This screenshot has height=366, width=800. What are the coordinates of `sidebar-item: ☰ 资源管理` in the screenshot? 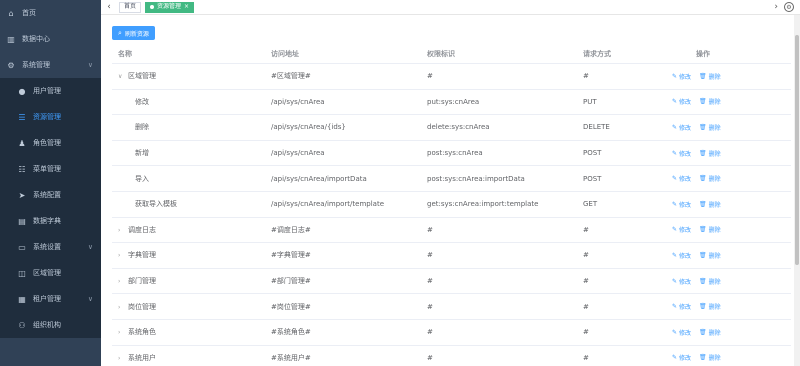 It's located at (50, 117).